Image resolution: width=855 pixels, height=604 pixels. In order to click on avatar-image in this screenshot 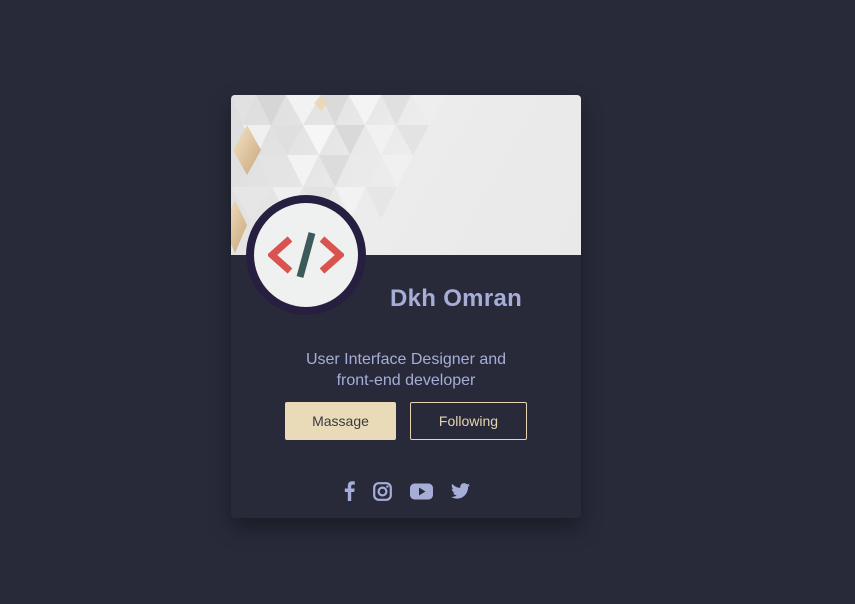, I will do `click(306, 255)`.